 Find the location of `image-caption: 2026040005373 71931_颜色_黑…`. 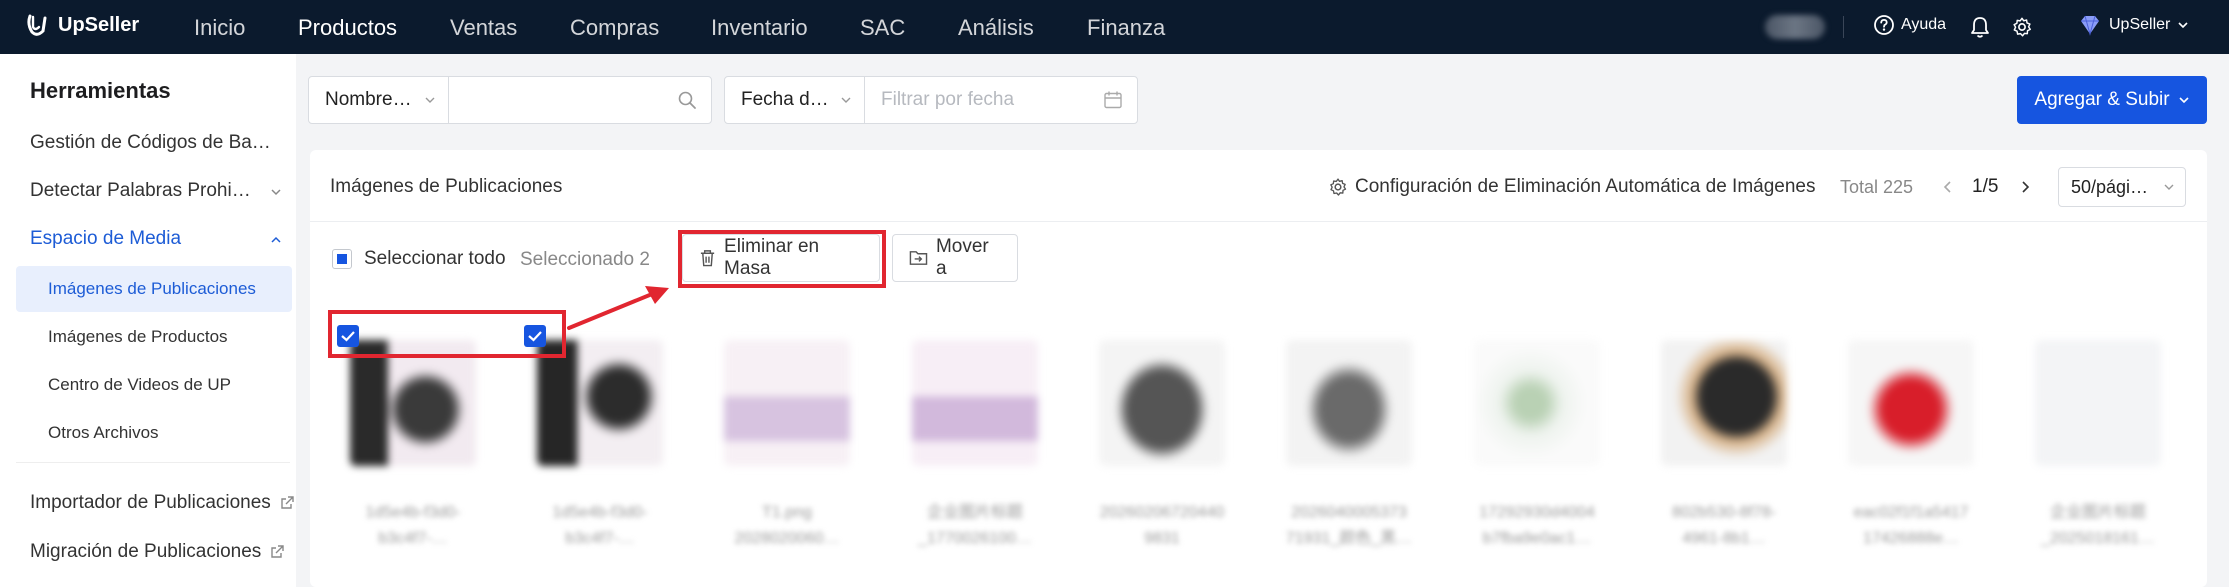

image-caption: 2026040005373 71931_颜色_黑… is located at coordinates (1349, 526).